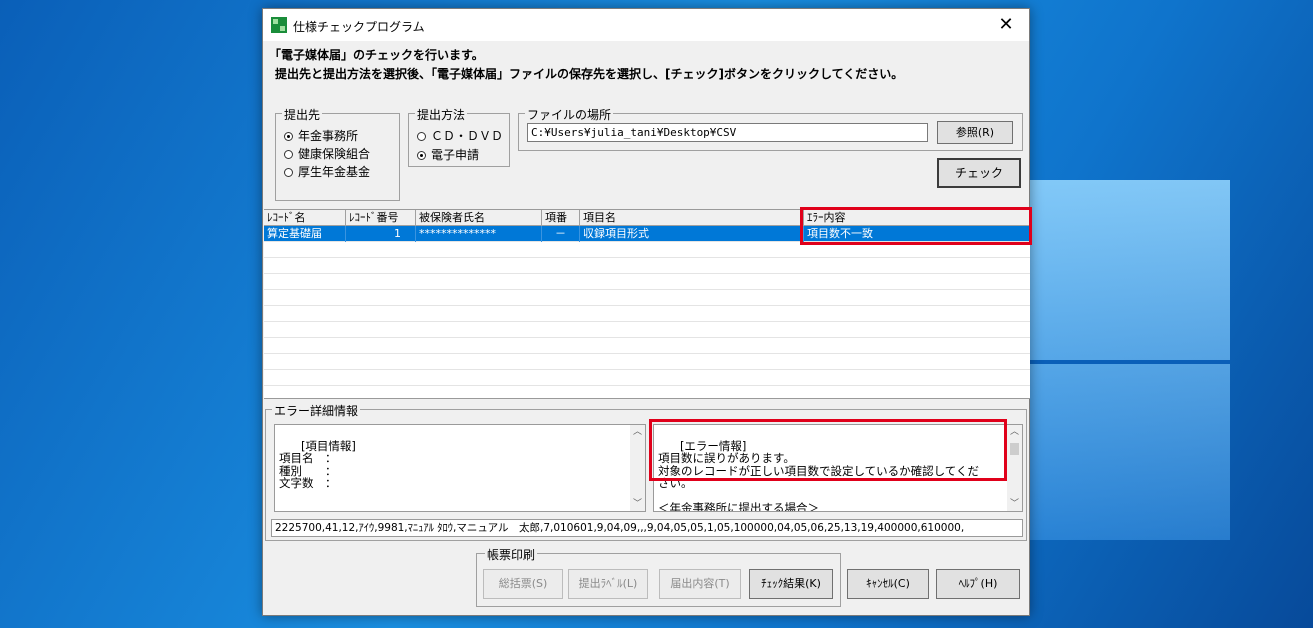 The image size is (1313, 628). I want to click on check-button: チェック, so click(979, 173).